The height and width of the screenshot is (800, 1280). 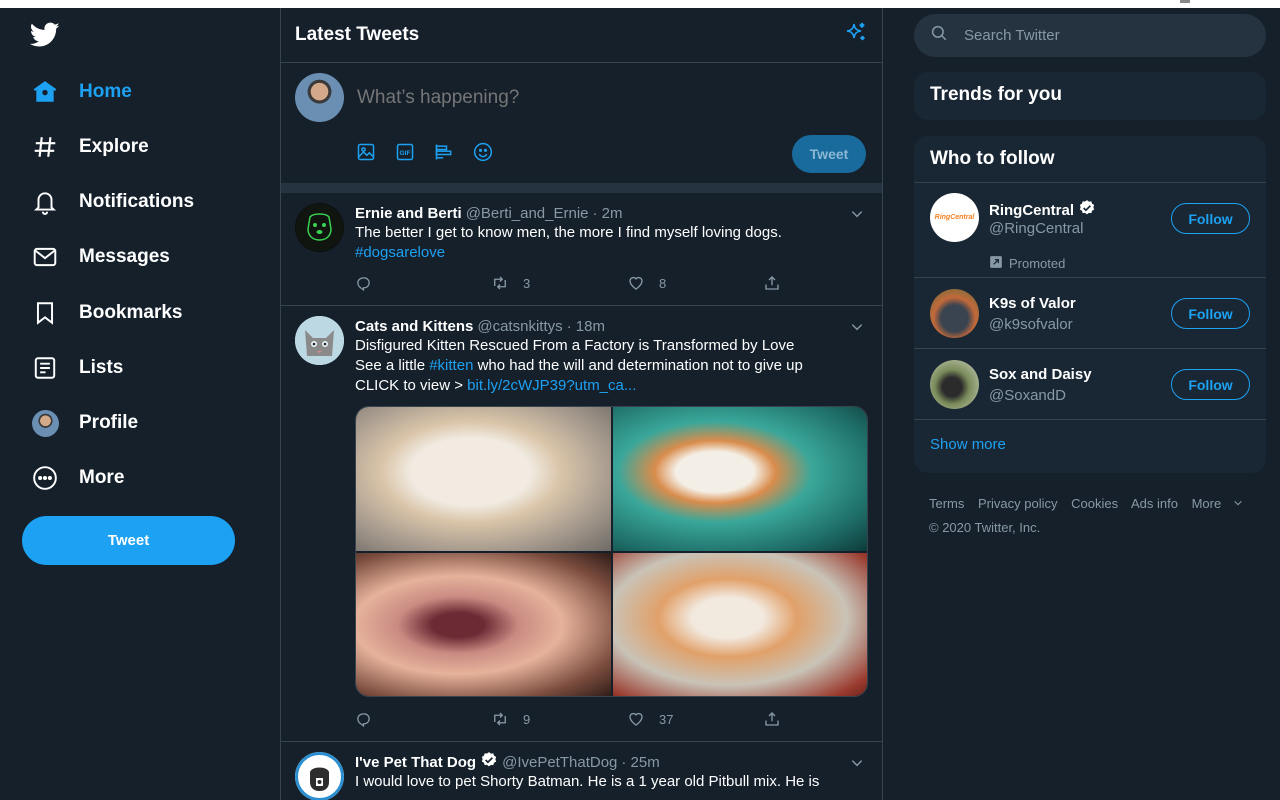 I want to click on search-box, so click(x=1090, y=35).